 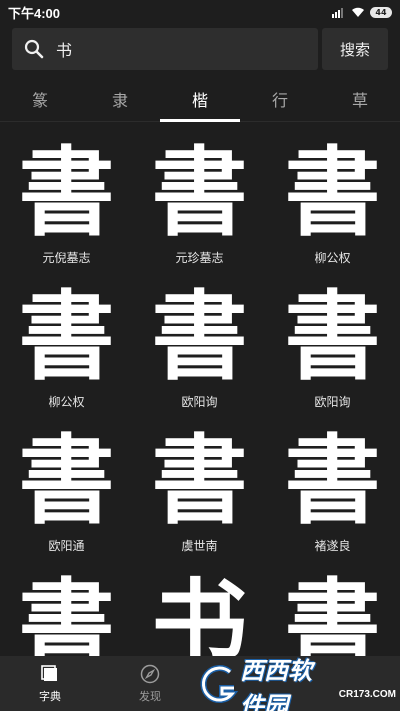 What do you see at coordinates (66, 258) in the screenshot?
I see `calligrapher-name: 元倪墓志` at bounding box center [66, 258].